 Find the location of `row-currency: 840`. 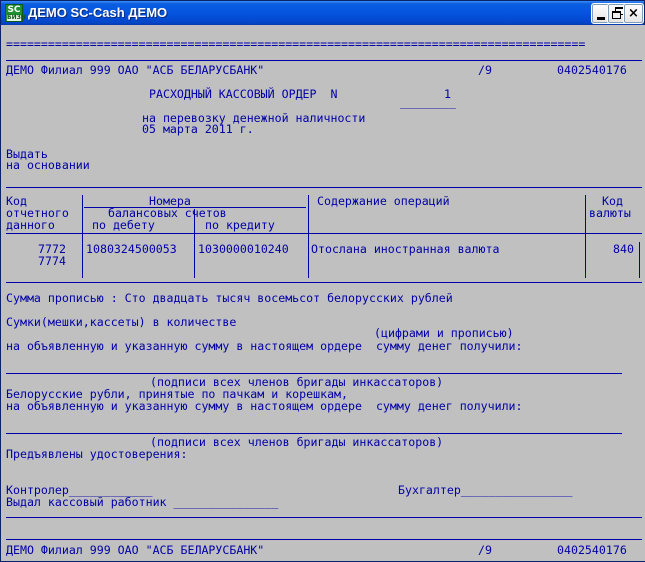

row-currency: 840 is located at coordinates (623, 249).